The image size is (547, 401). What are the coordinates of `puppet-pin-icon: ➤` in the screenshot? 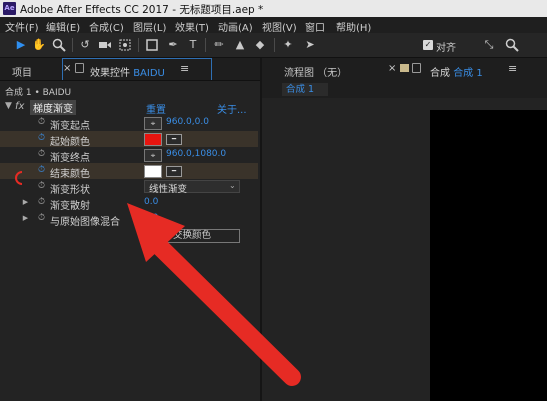 It's located at (310, 45).